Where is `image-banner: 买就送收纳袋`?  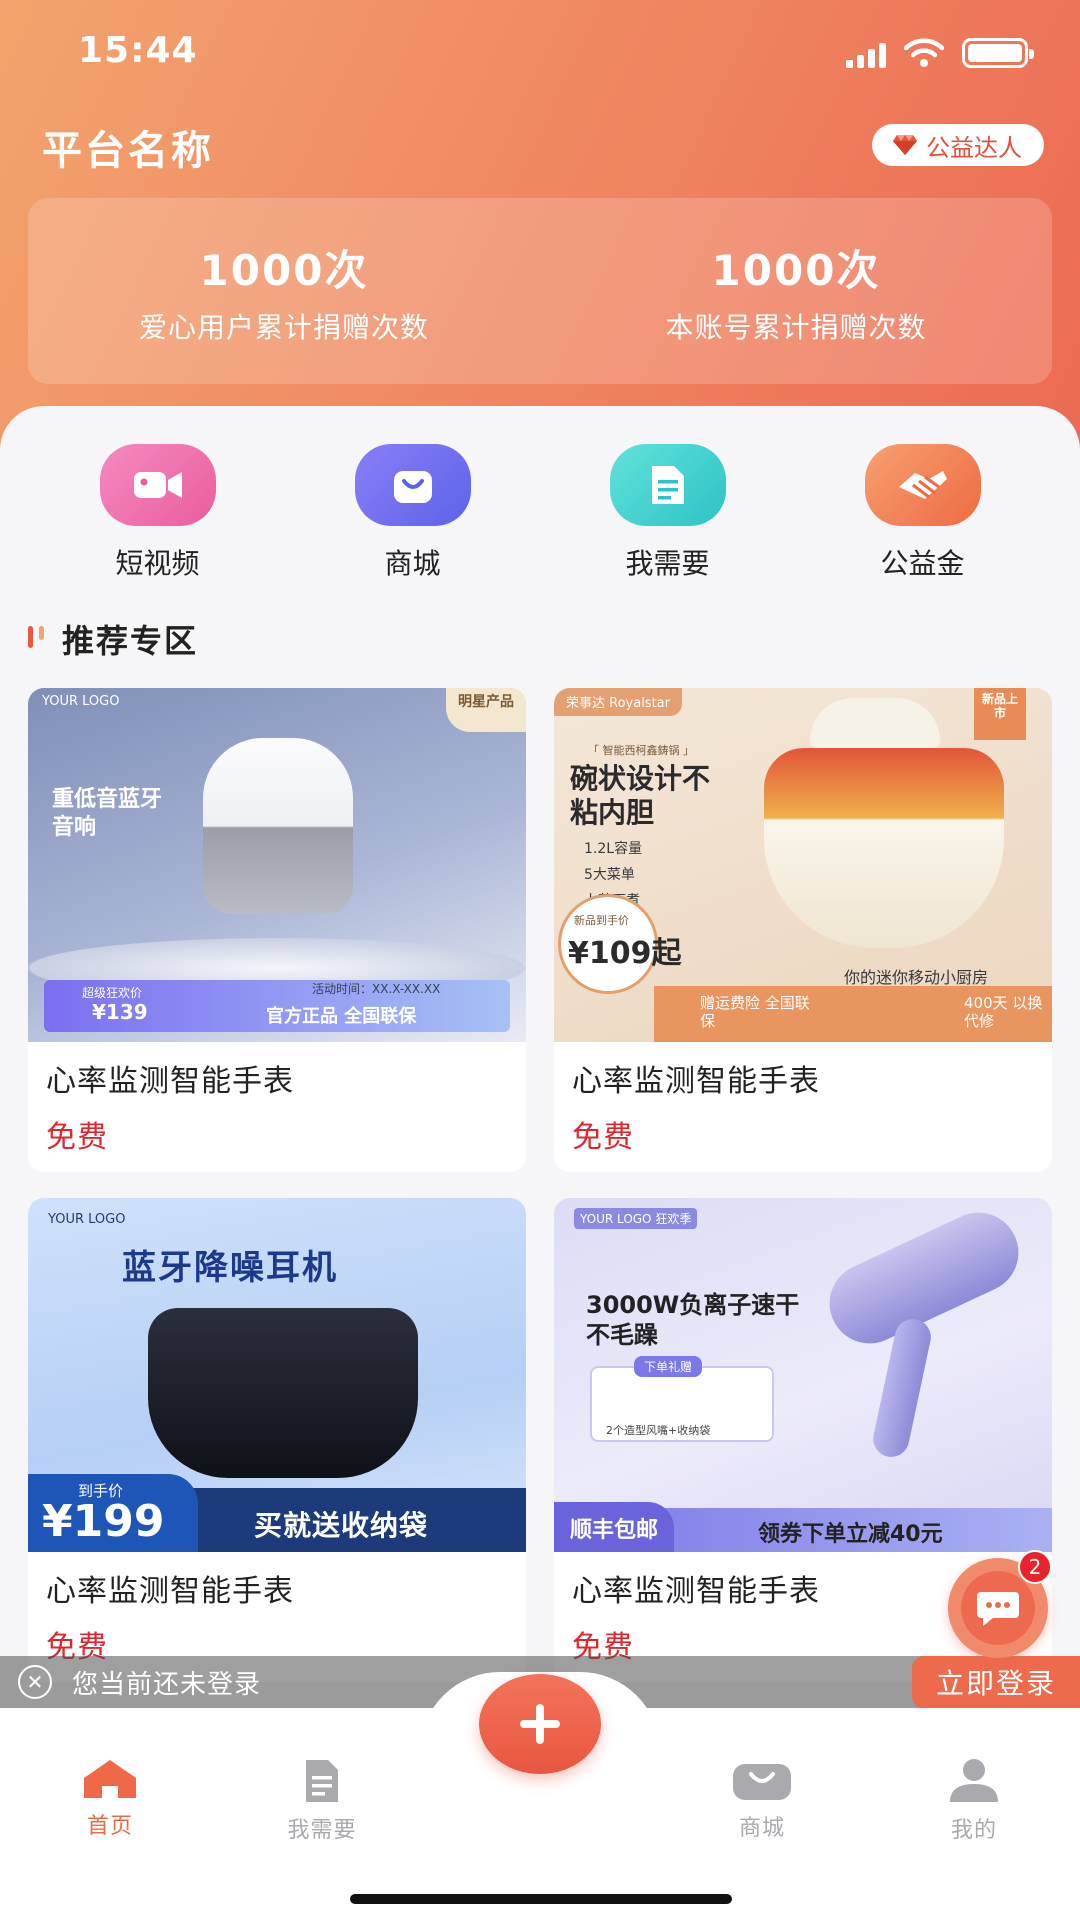
image-banner: 买就送收纳袋 is located at coordinates (341, 1525).